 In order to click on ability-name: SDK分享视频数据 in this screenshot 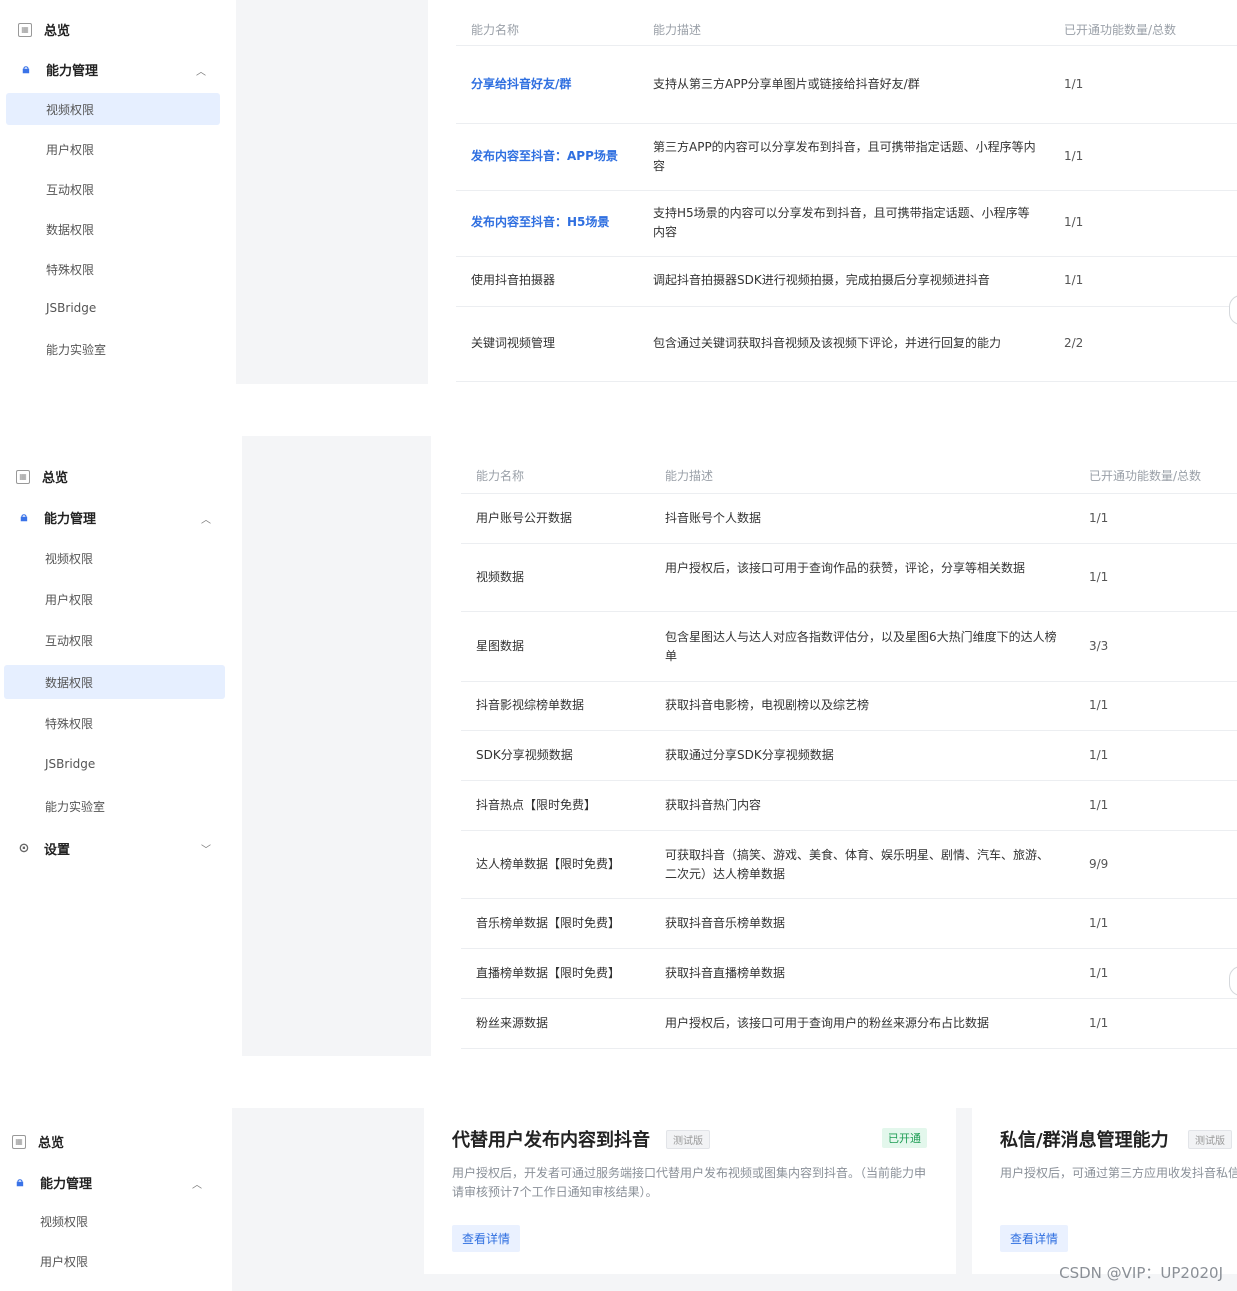, I will do `click(524, 755)`.